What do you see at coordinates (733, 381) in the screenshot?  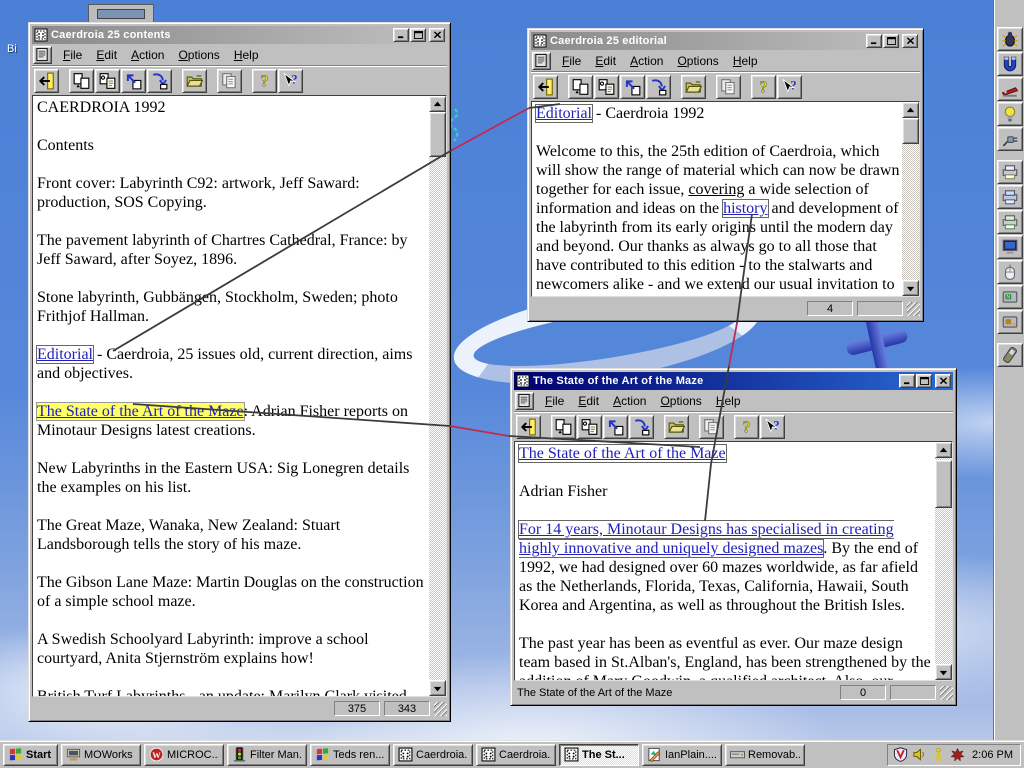 I see `title-bar: The State of the Art of the Maze` at bounding box center [733, 381].